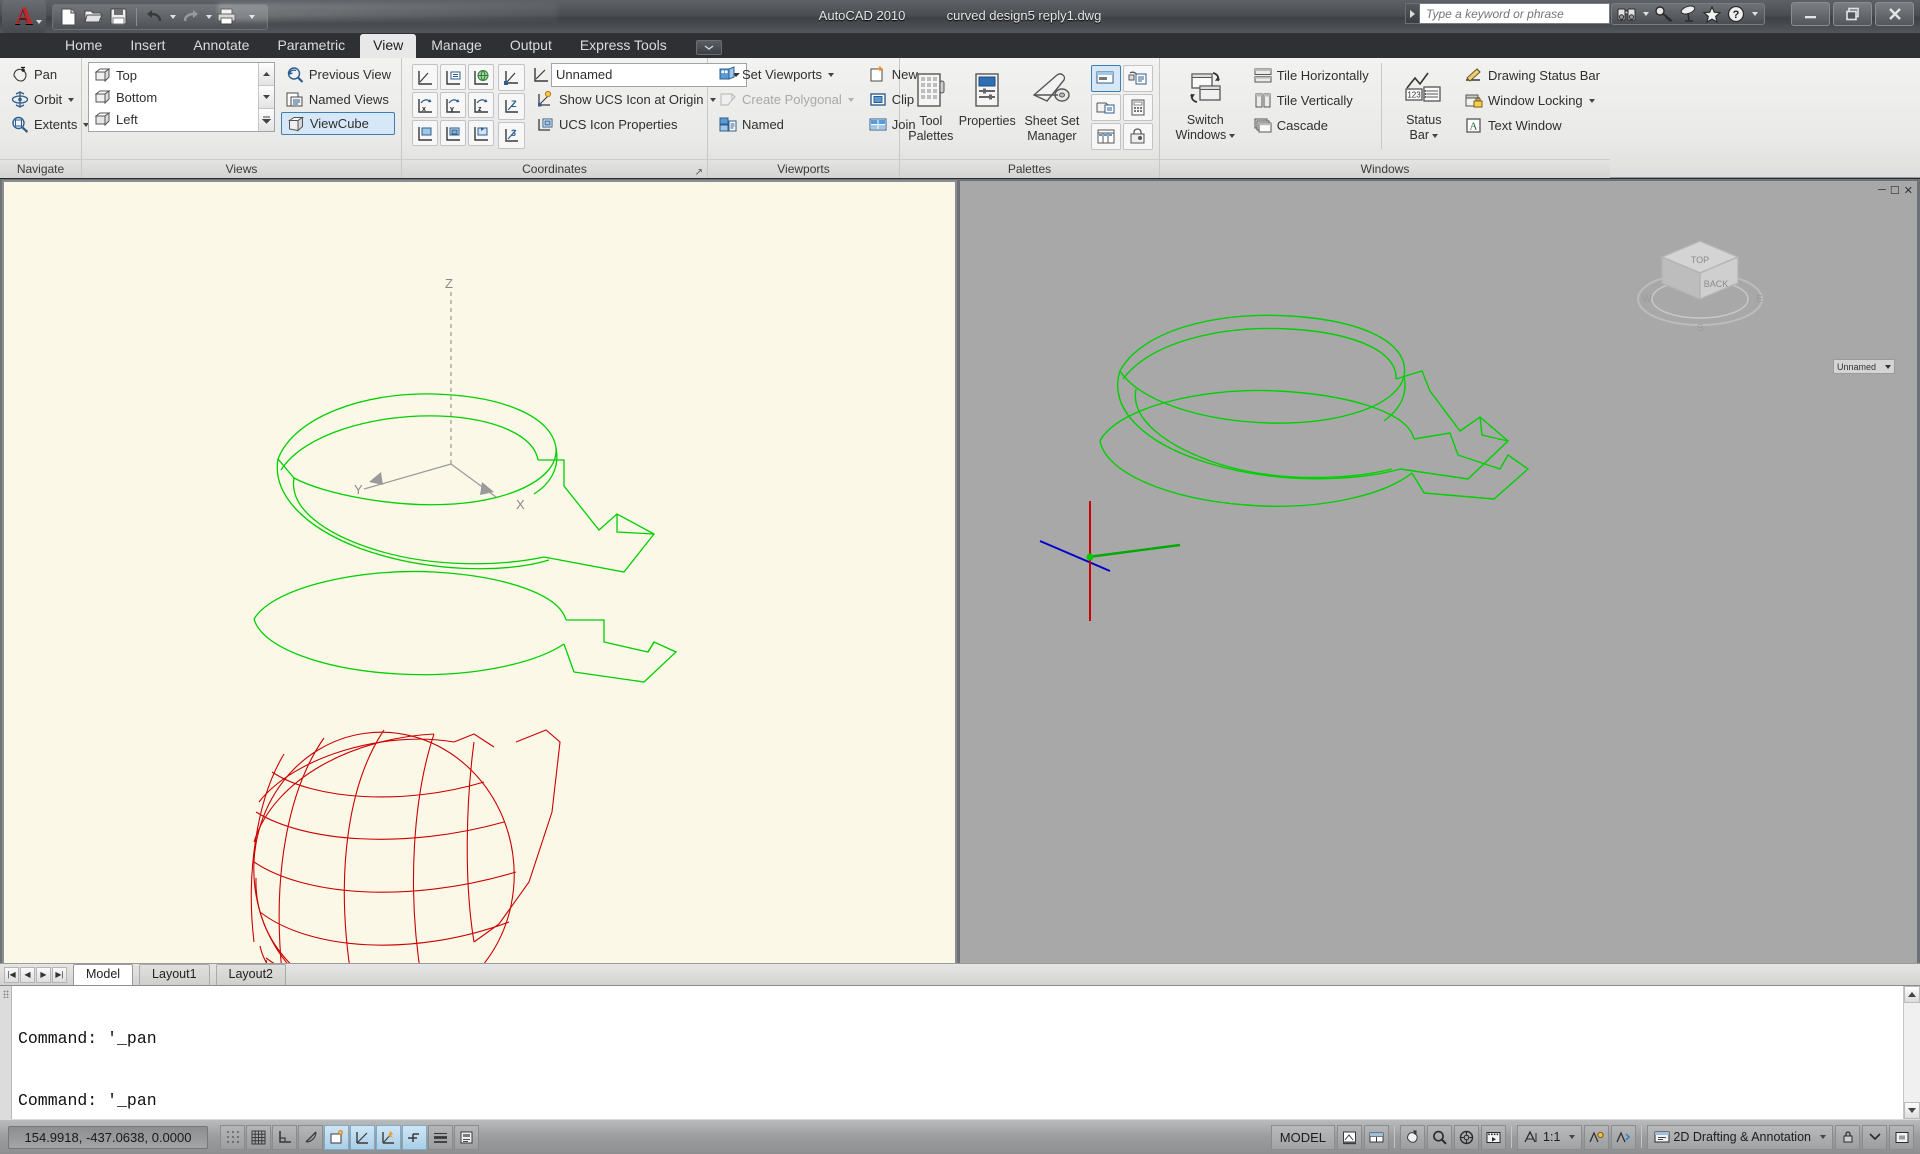 This screenshot has height=1154, width=1920. What do you see at coordinates (1532, 75) in the screenshot?
I see `ribbon-item-drawing-status-bar: Drawing Status Bar` at bounding box center [1532, 75].